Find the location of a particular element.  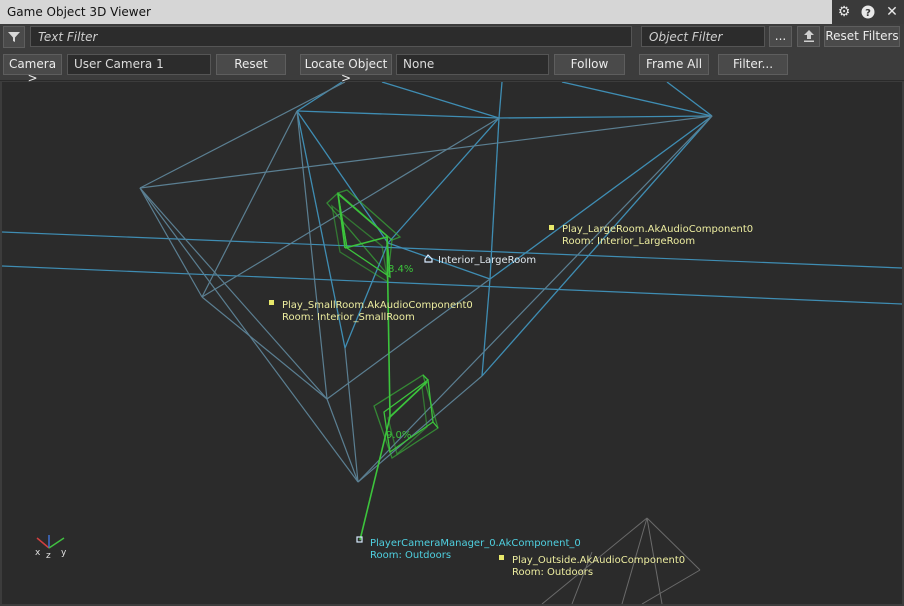

help-icon: ? is located at coordinates (868, 12).